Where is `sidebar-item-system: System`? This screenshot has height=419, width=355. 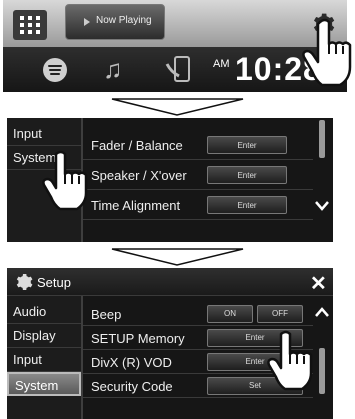 sidebar-item-system: System is located at coordinates (44, 384).